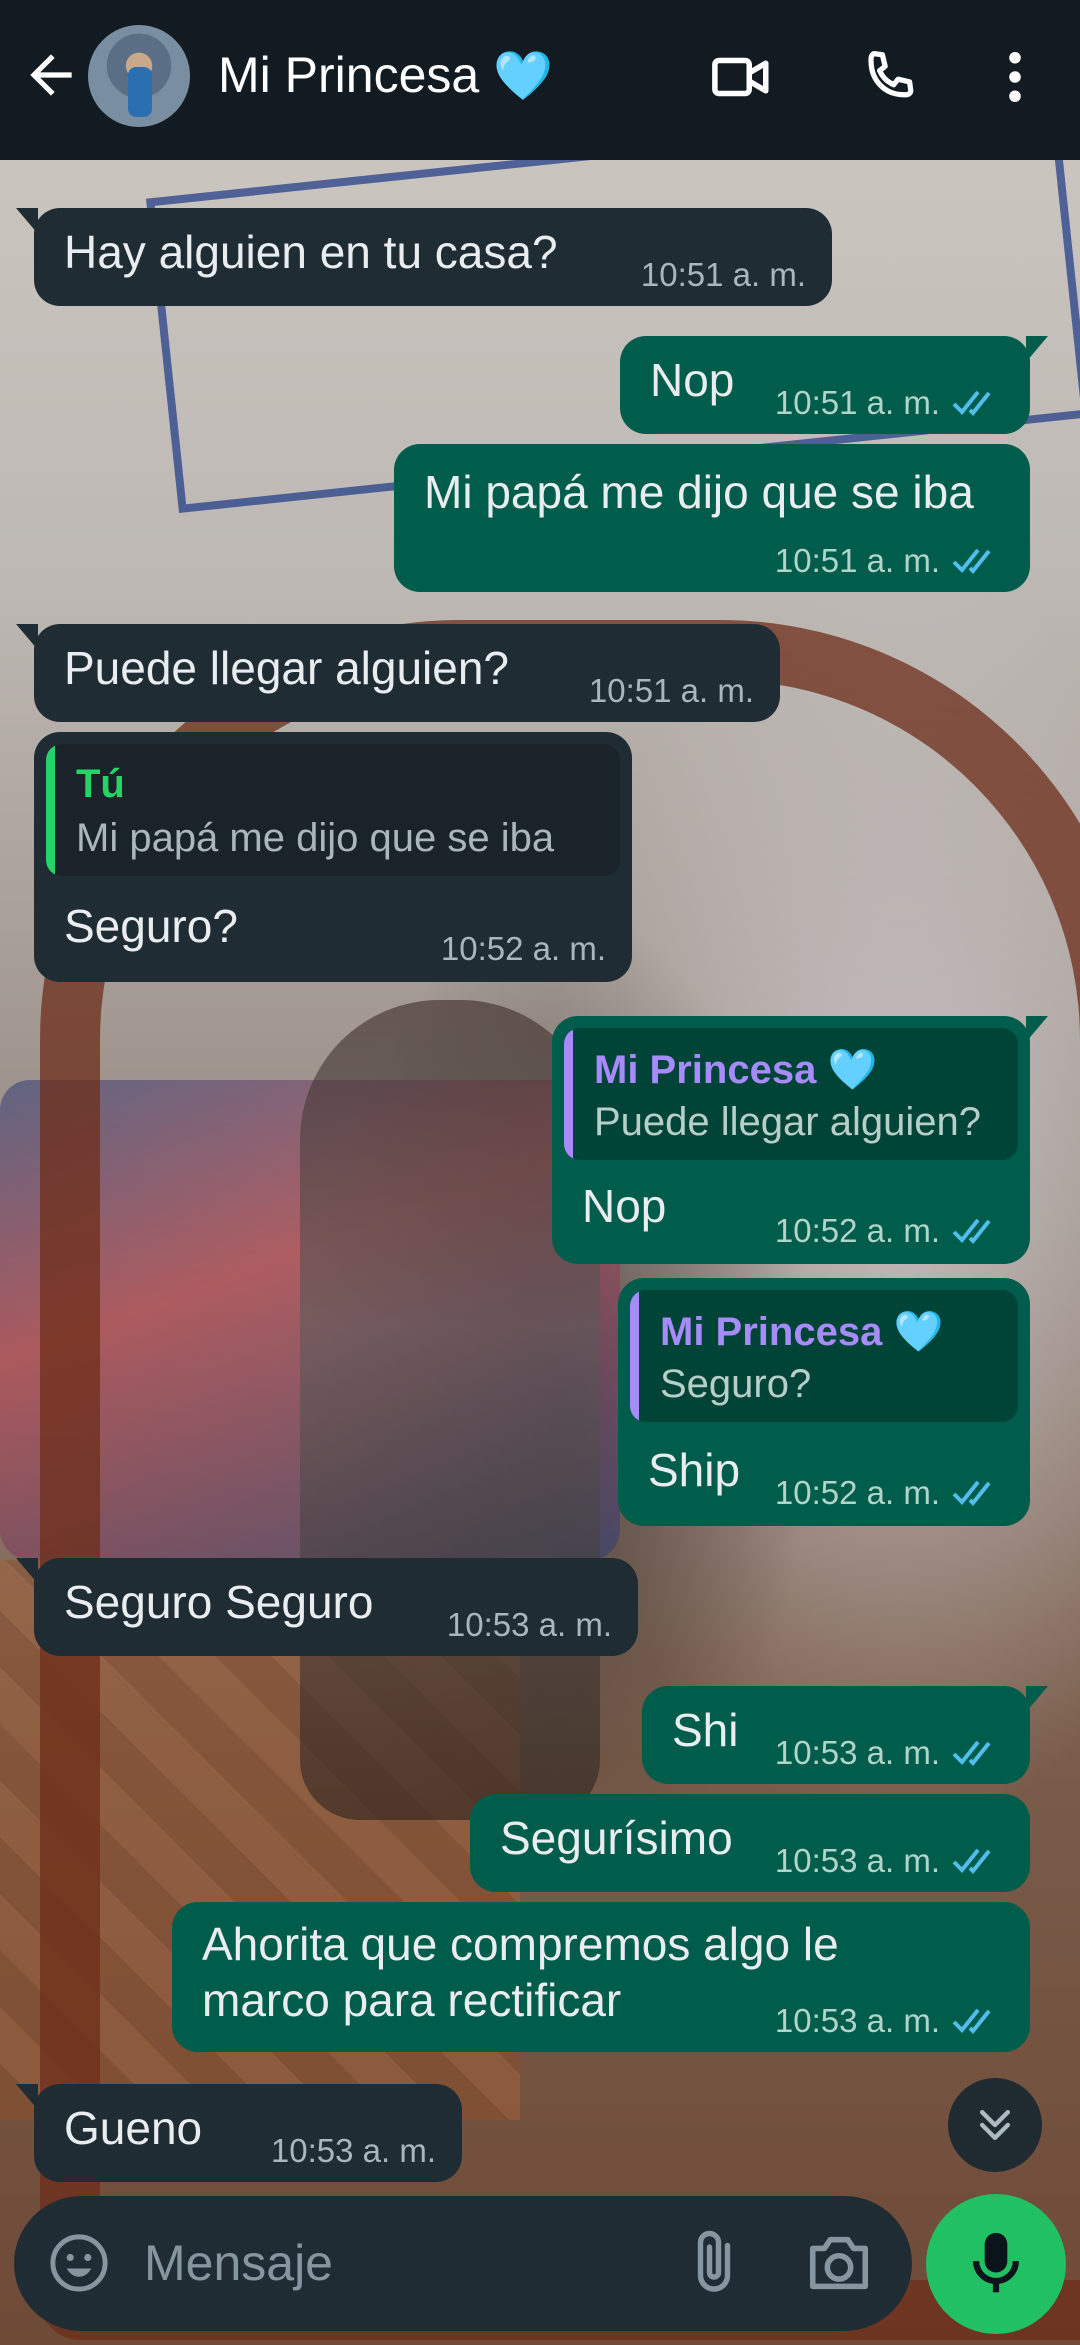 The width and height of the screenshot is (1080, 2345). I want to click on quote-author: Tú, so click(100, 784).